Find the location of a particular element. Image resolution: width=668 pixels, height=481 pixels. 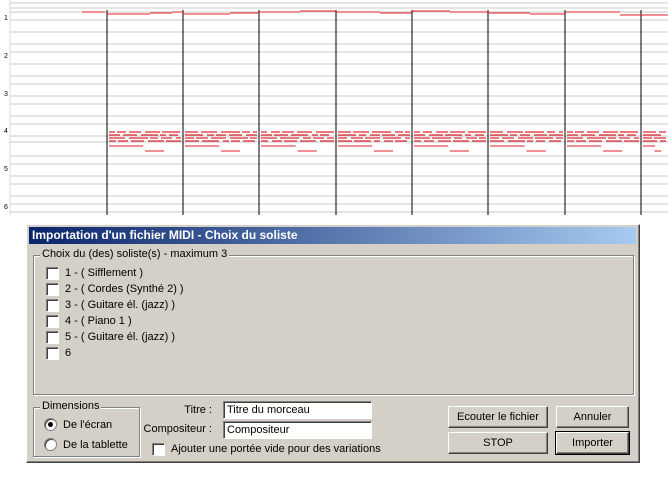

radio-tablette: De la tablette is located at coordinates (86, 444).